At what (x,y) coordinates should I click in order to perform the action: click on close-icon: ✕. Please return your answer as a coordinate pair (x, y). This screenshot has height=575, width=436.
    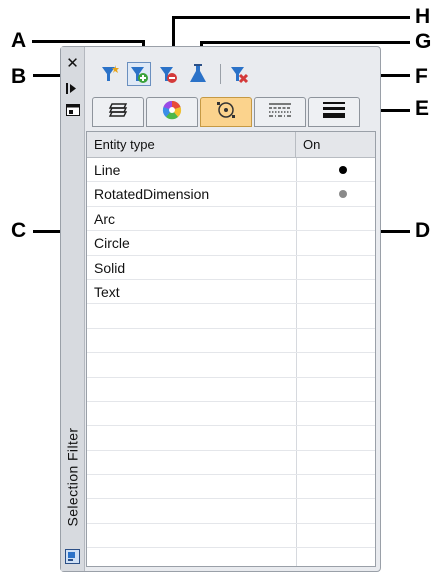
    Looking at the image, I should click on (72, 63).